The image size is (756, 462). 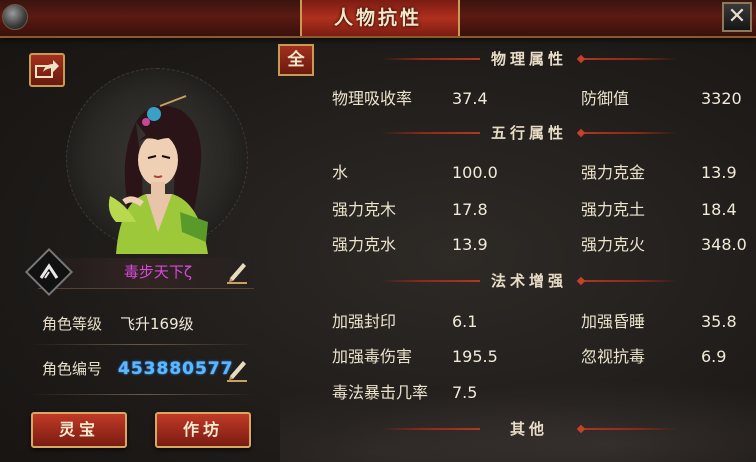 What do you see at coordinates (364, 209) in the screenshot?
I see `attr-label: 强力克木` at bounding box center [364, 209].